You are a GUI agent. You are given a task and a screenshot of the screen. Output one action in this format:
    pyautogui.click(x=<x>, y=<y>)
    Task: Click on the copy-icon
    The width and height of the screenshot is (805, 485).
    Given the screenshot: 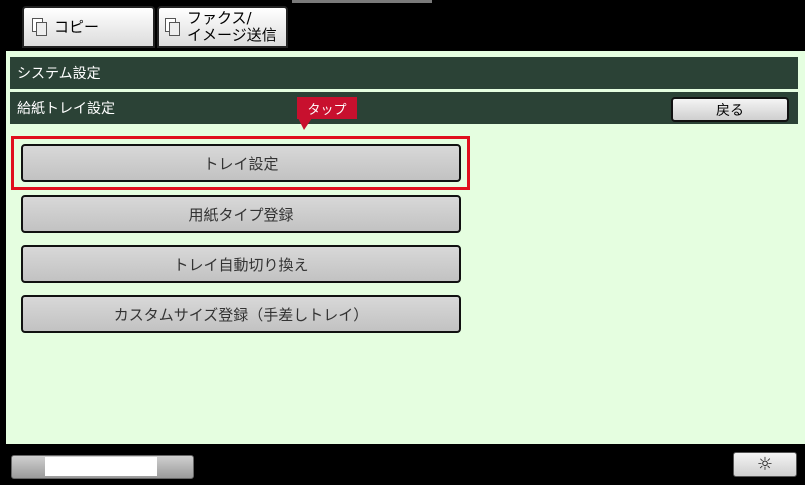 What is the action you would take?
    pyautogui.click(x=40, y=27)
    